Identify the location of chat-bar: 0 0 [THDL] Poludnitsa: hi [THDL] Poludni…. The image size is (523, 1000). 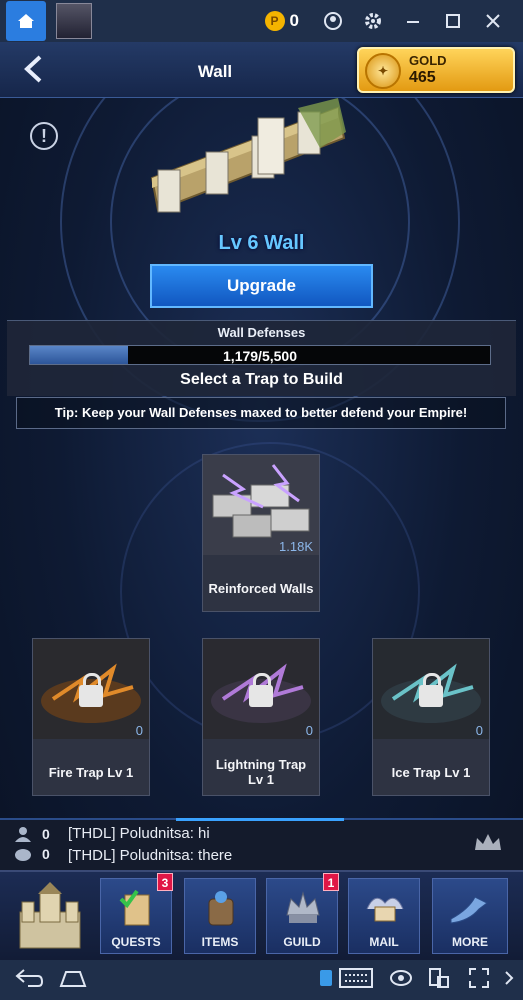
(261, 844).